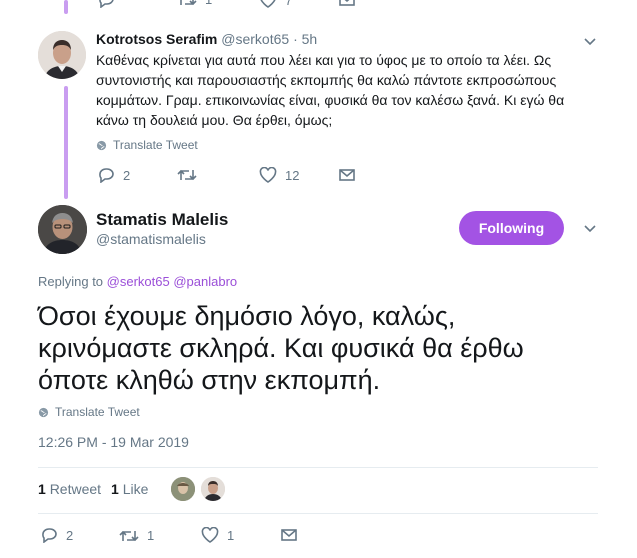 This screenshot has height=558, width=637. Describe the element at coordinates (292, 175) in the screenshot. I see `reply-like-count: 12` at that location.